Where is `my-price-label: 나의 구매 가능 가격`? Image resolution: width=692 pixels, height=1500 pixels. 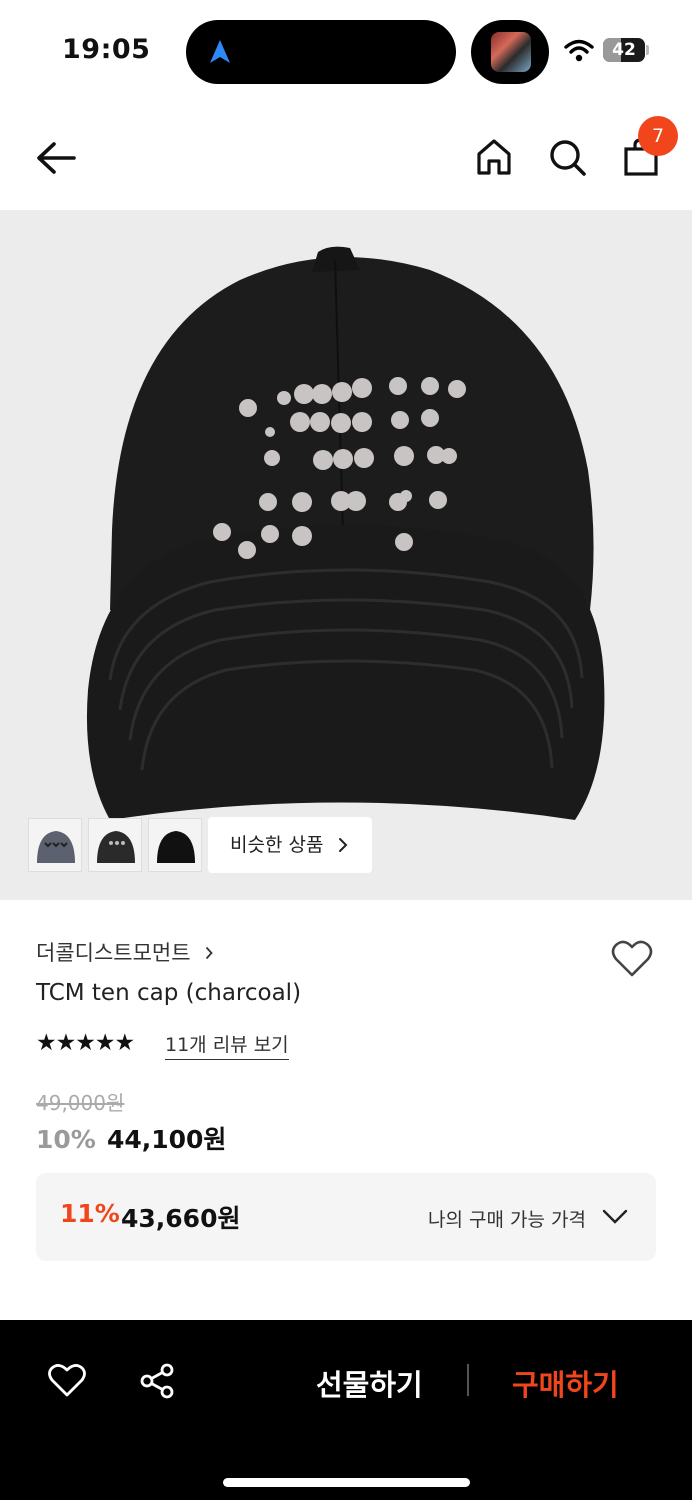 my-price-label: 나의 구매 가능 가격 is located at coordinates (507, 1220).